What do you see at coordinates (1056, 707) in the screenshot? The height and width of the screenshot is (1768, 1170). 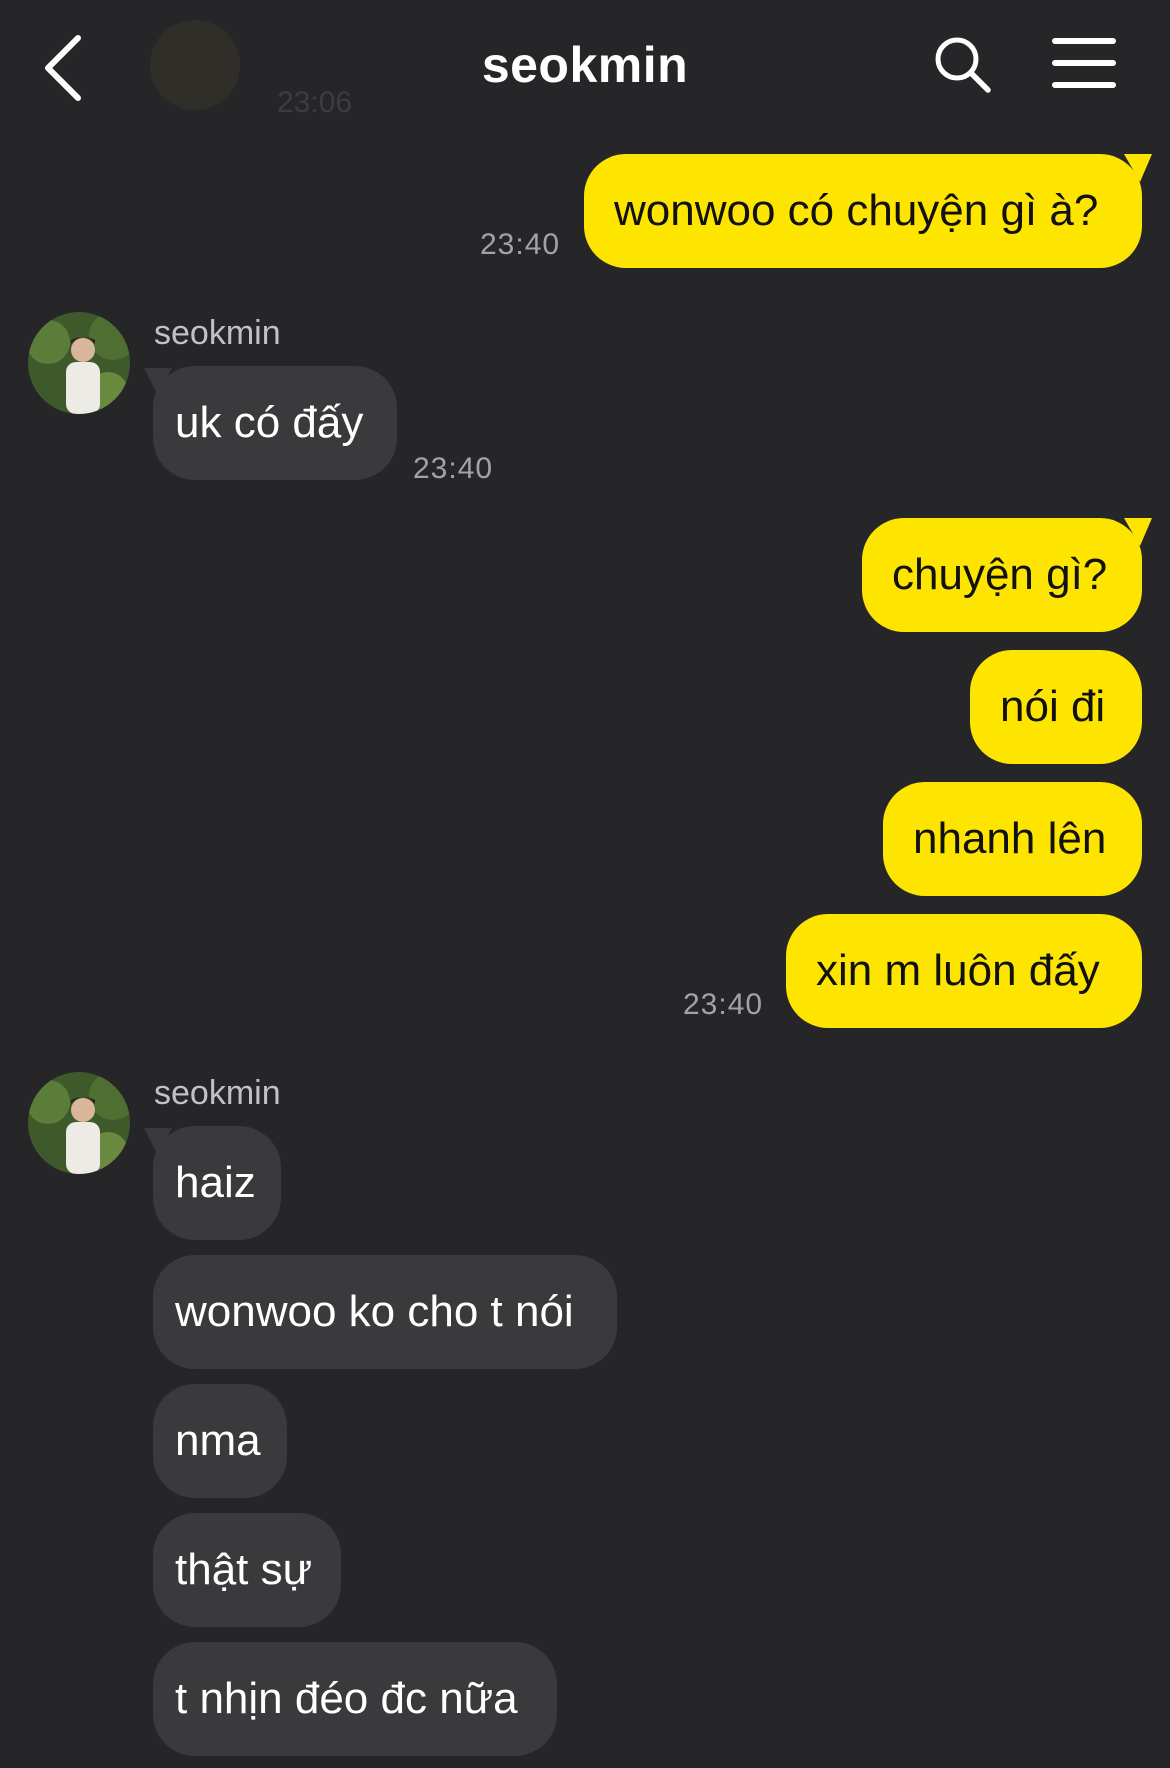 I see `outgoing-message: nói đi` at bounding box center [1056, 707].